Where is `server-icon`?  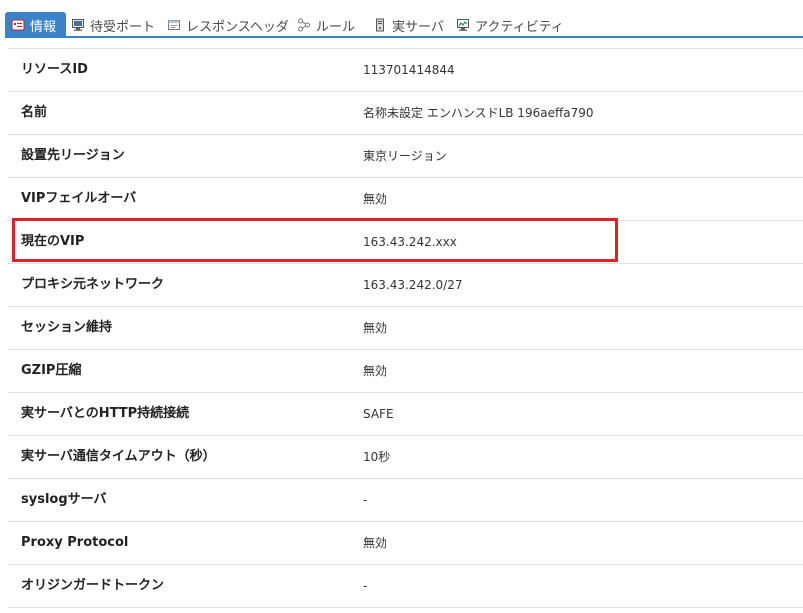
server-icon is located at coordinates (380, 25).